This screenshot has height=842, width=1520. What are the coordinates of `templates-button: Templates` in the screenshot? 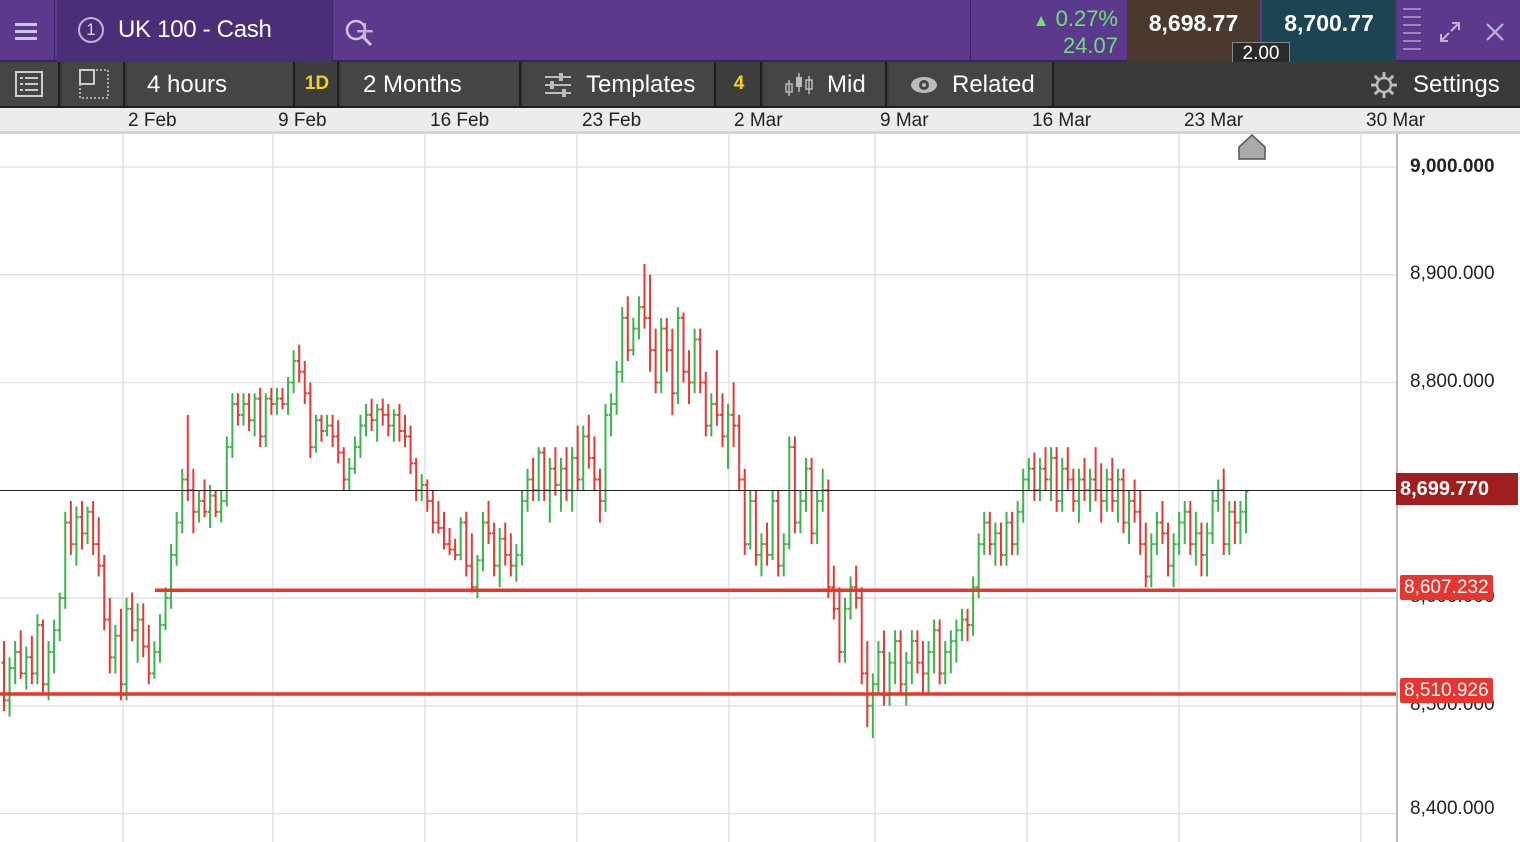 It's located at (619, 84).